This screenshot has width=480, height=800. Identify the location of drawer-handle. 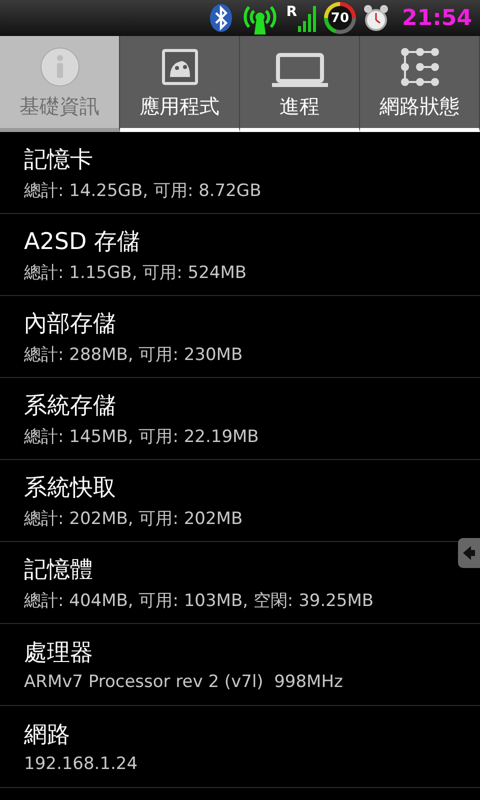
(469, 553).